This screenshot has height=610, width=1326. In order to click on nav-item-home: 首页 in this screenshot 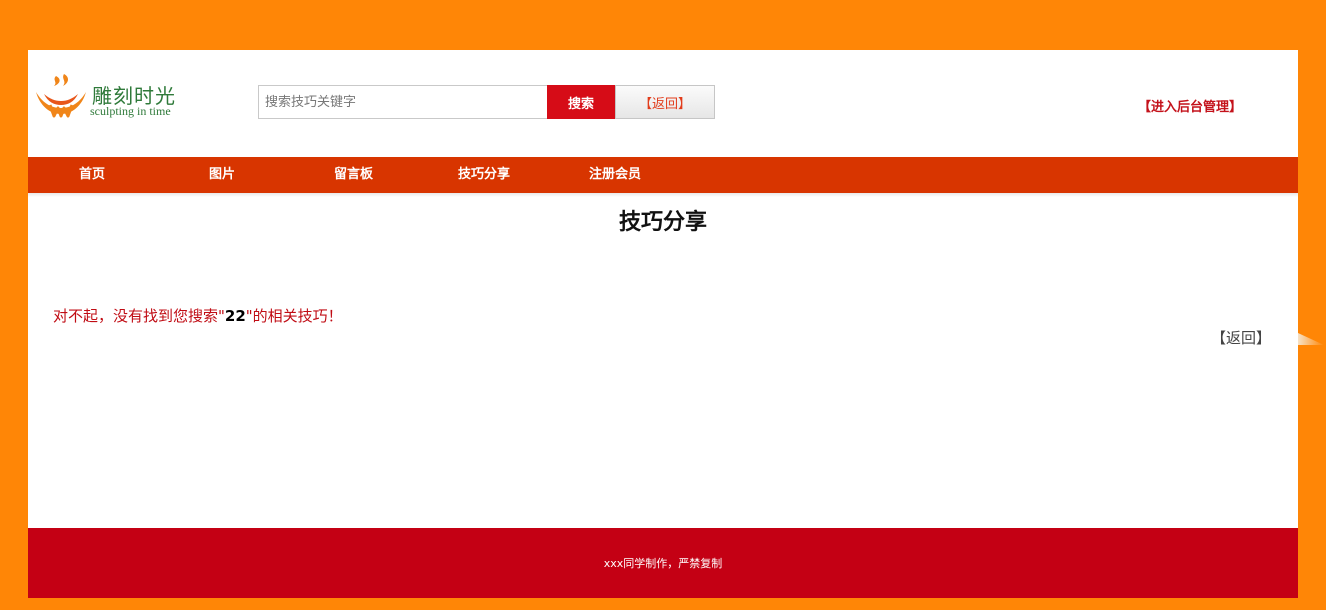, I will do `click(92, 175)`.